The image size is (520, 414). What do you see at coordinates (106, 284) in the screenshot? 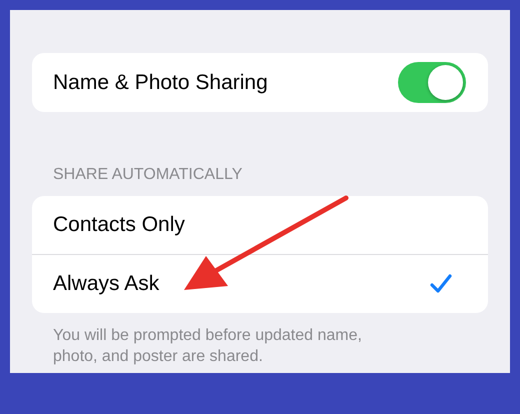
I see `option-item: Always Ask` at bounding box center [106, 284].